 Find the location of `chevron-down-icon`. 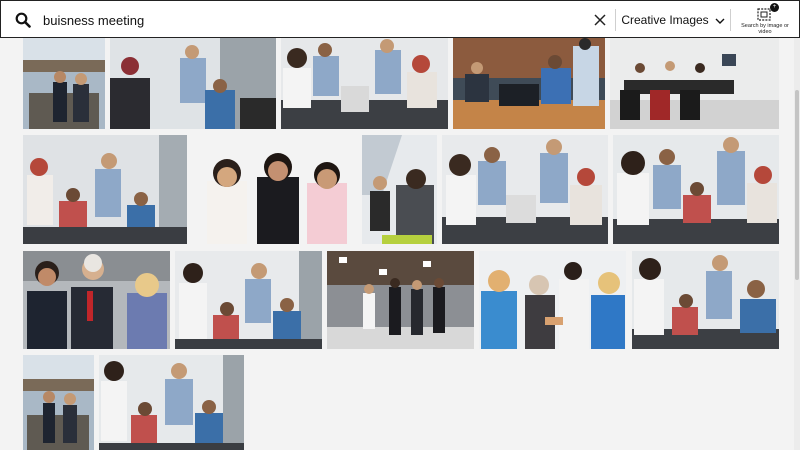

chevron-down-icon is located at coordinates (720, 20).